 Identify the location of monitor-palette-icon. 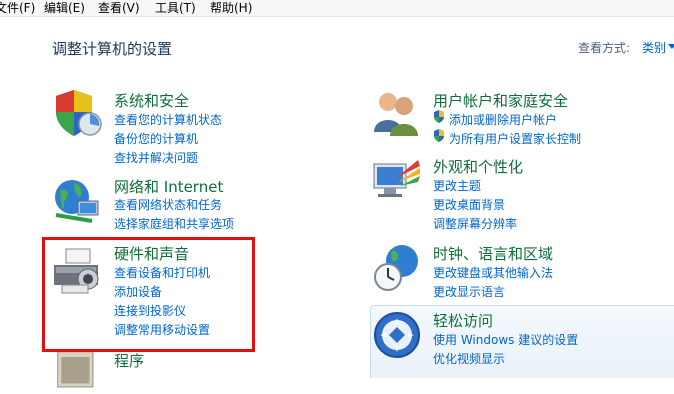
(397, 181).